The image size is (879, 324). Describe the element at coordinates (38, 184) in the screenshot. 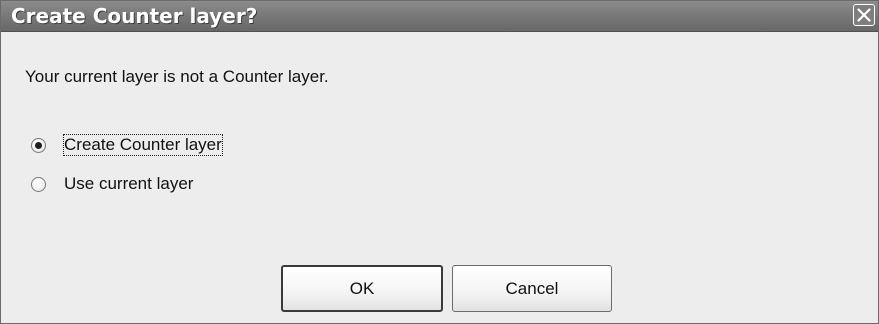

I see `radio-button-unchecked` at that location.